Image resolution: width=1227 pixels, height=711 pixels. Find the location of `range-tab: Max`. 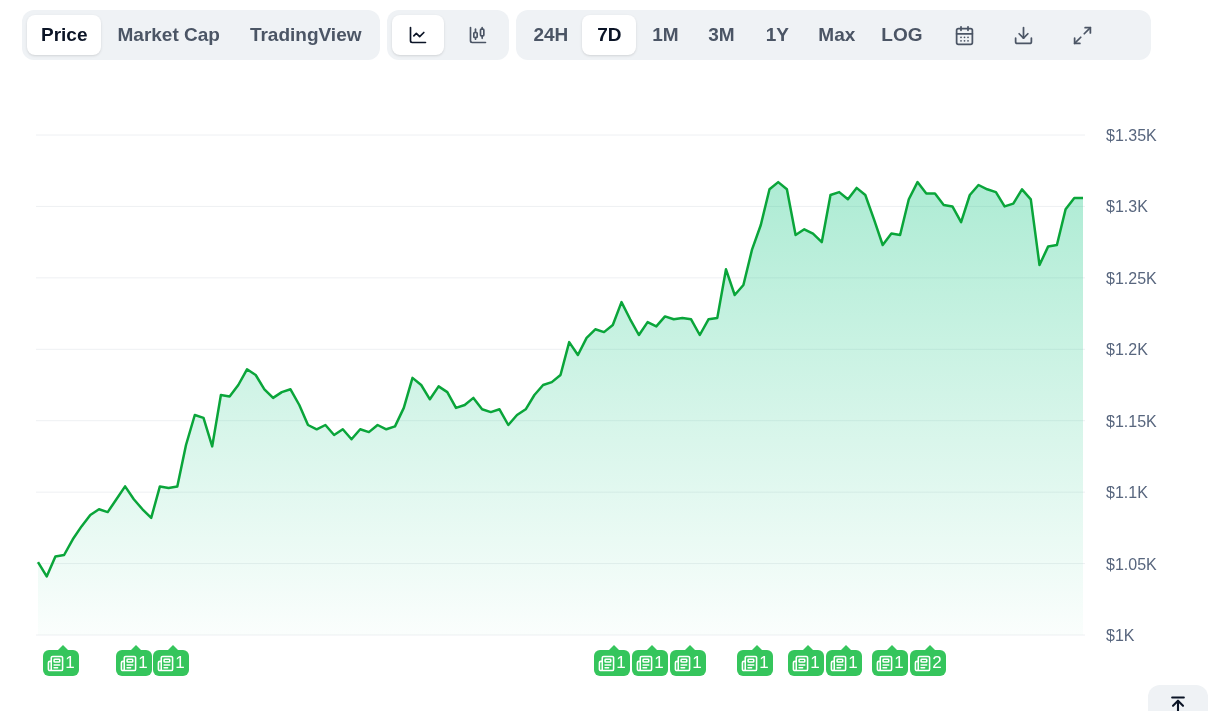

range-tab: Max is located at coordinates (837, 35).